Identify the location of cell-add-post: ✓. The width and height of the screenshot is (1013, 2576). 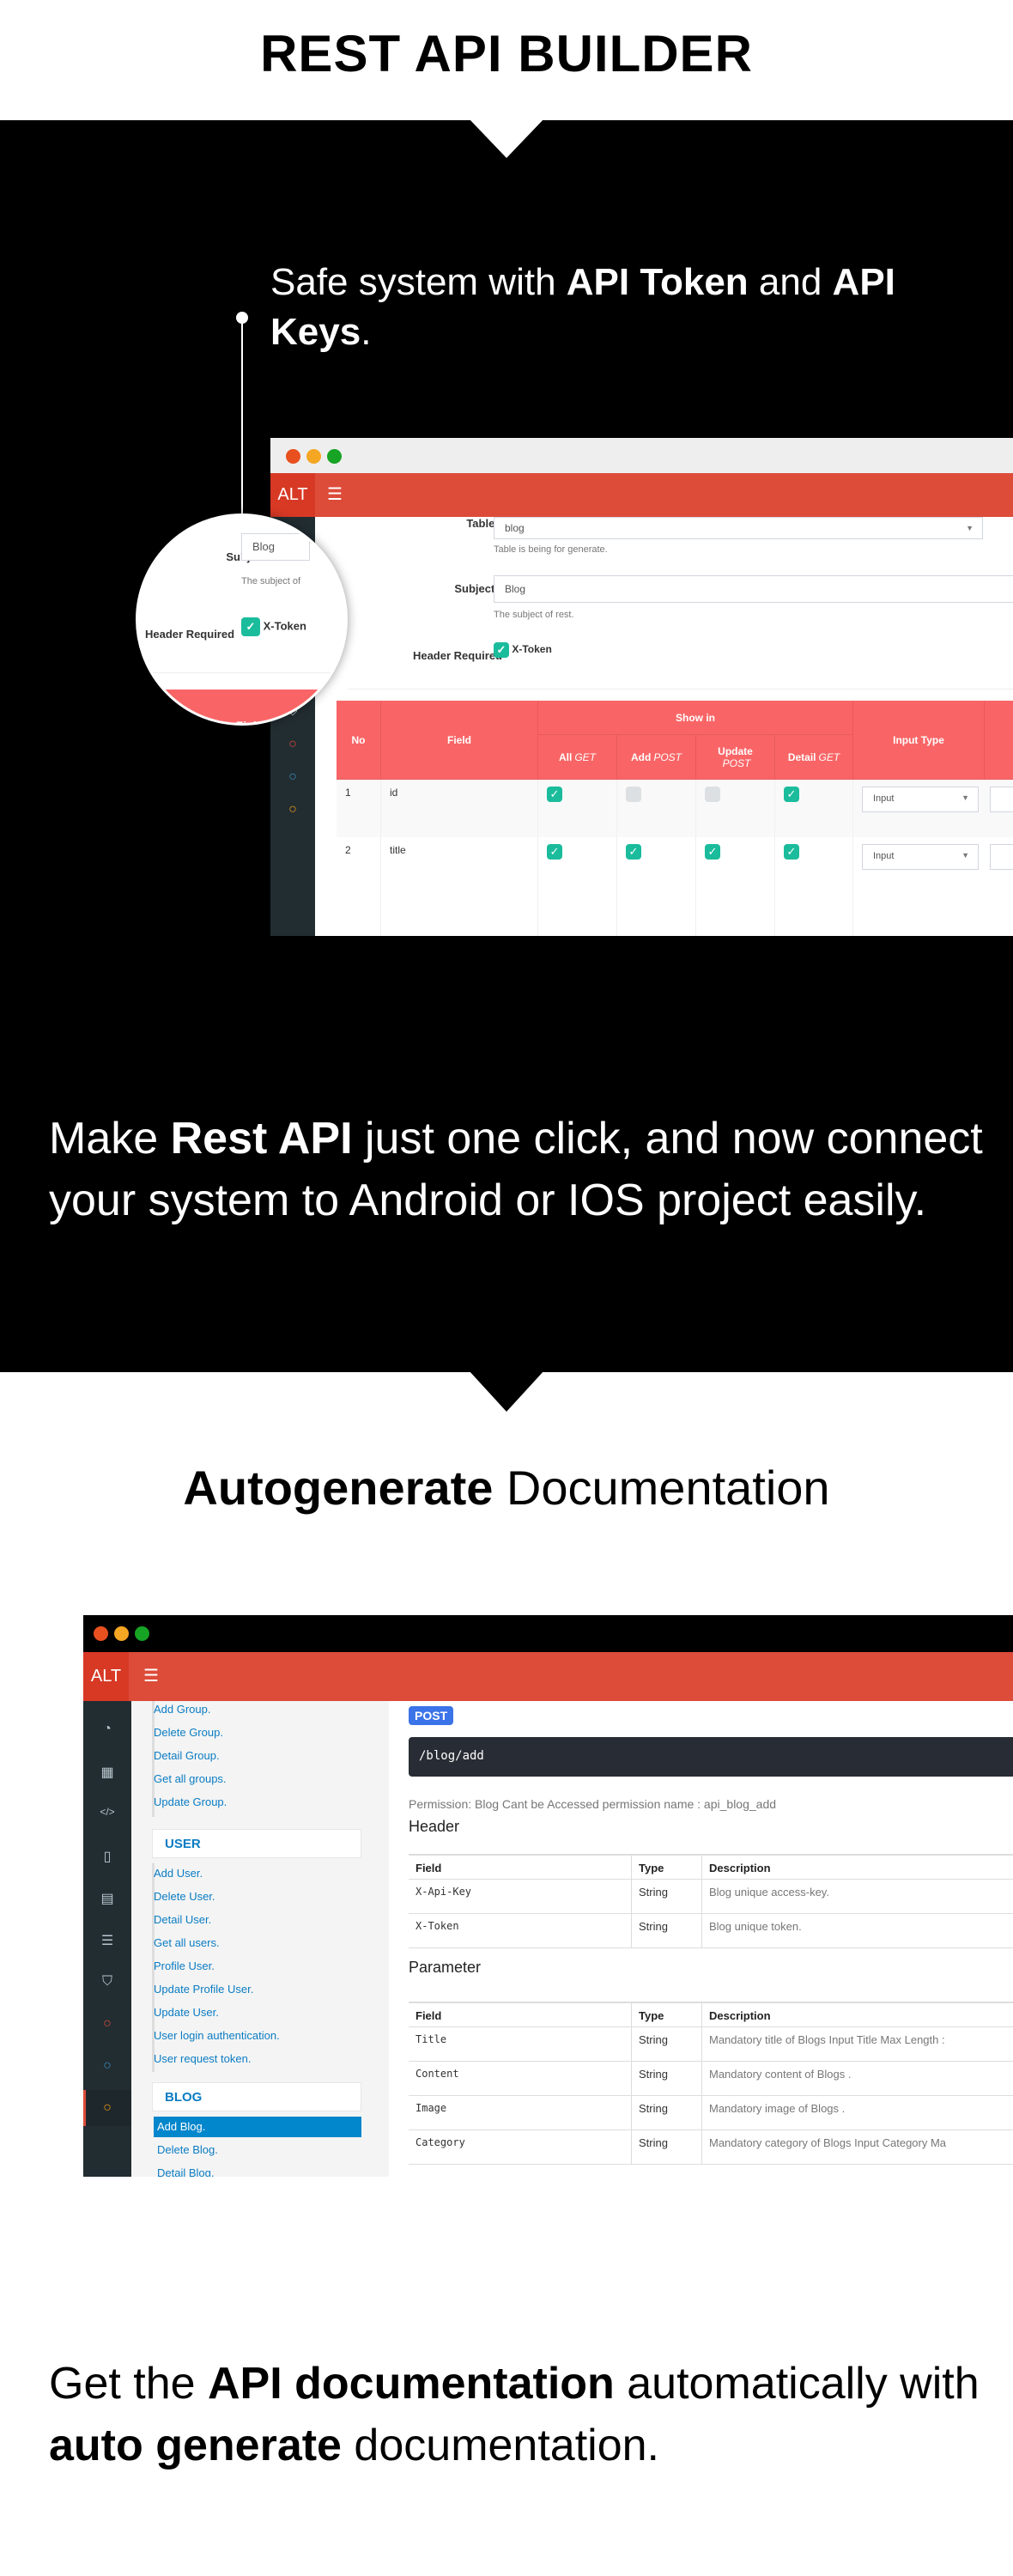
(656, 886).